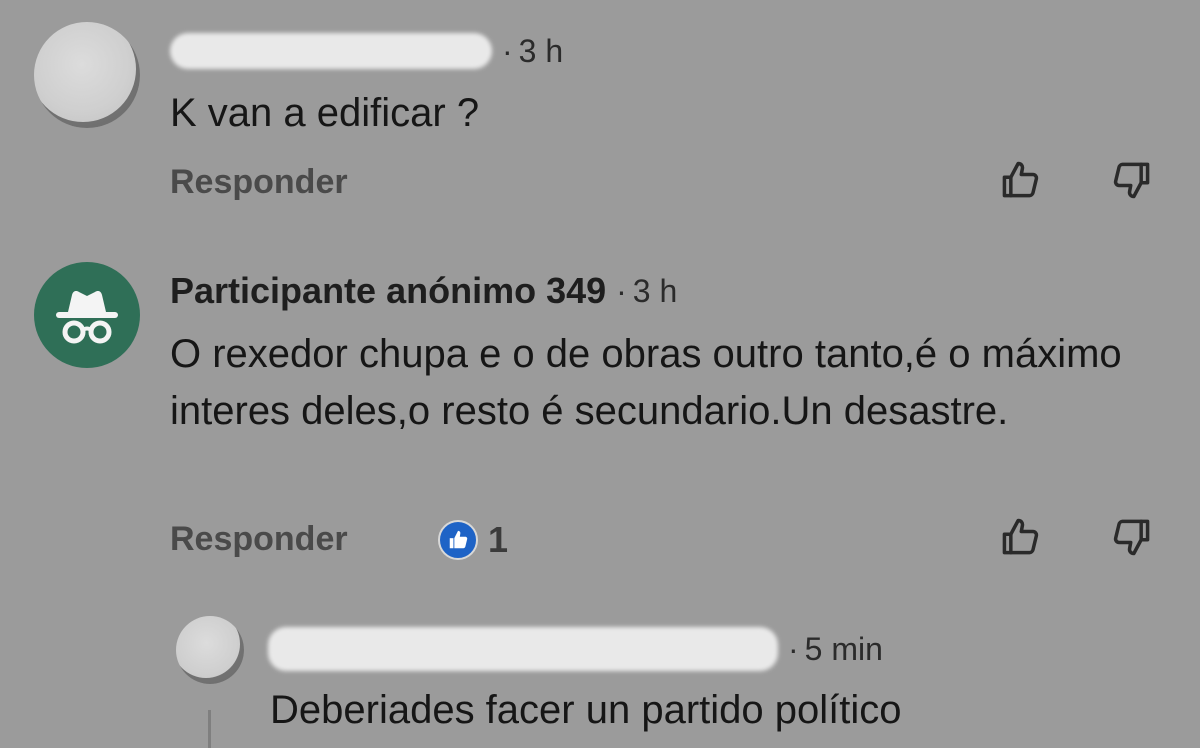 The width and height of the screenshot is (1200, 748). I want to click on like-summary: 1, so click(473, 540).